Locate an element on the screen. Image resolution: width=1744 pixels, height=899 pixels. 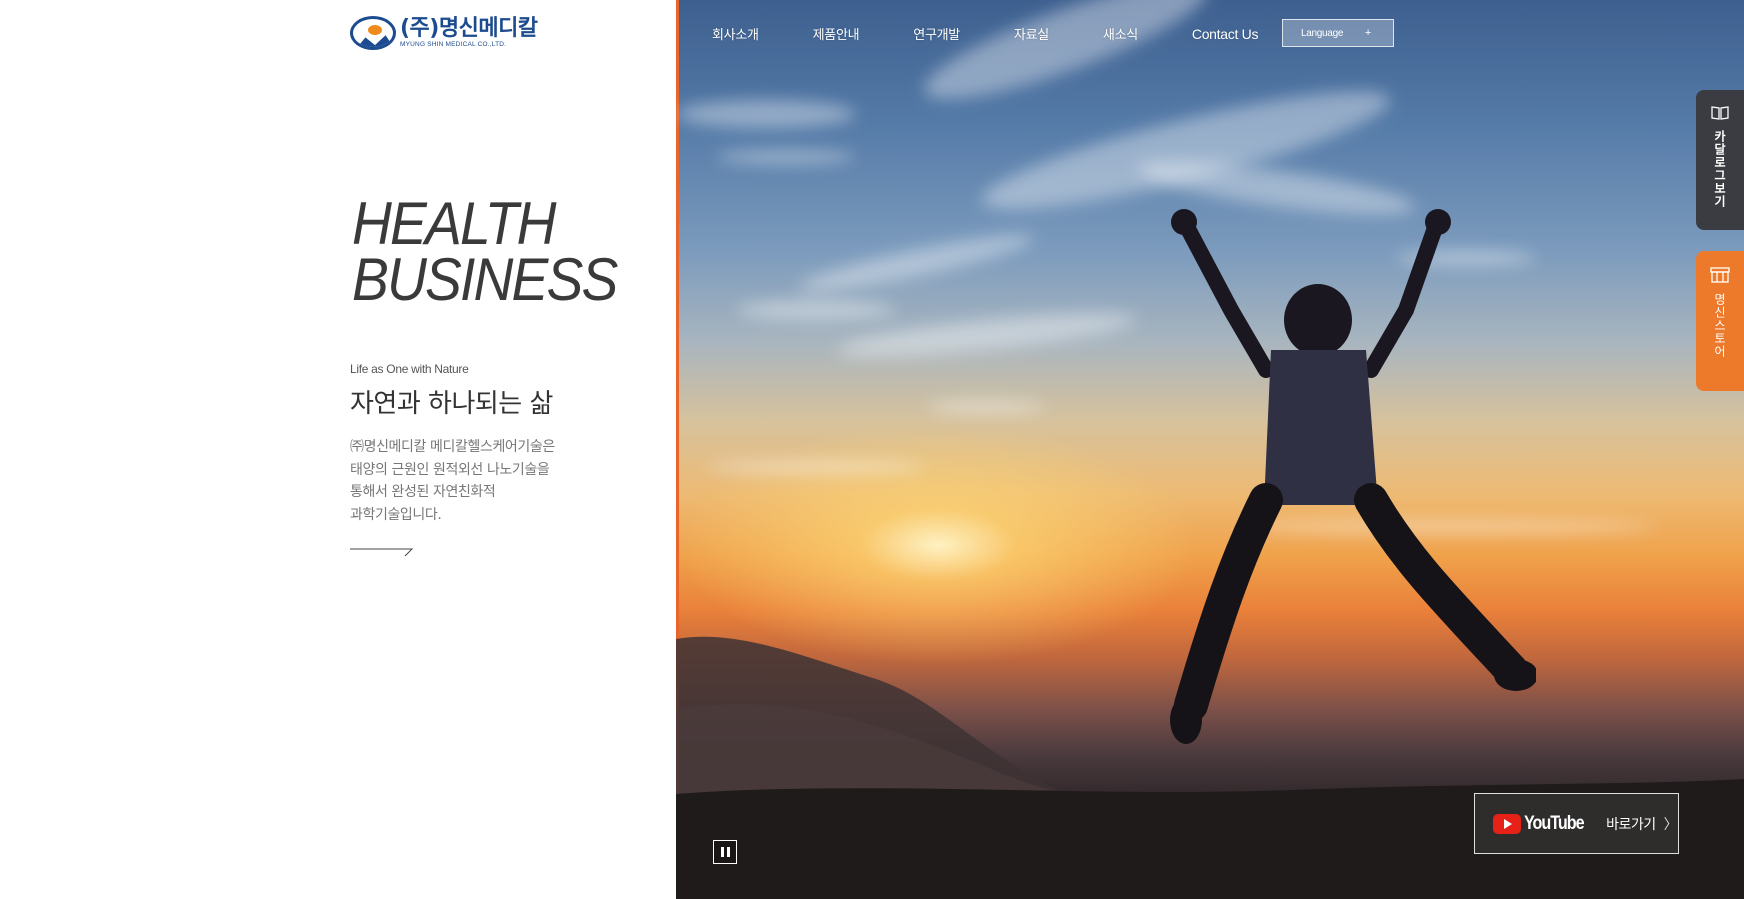
slider-pause-button is located at coordinates (725, 852).